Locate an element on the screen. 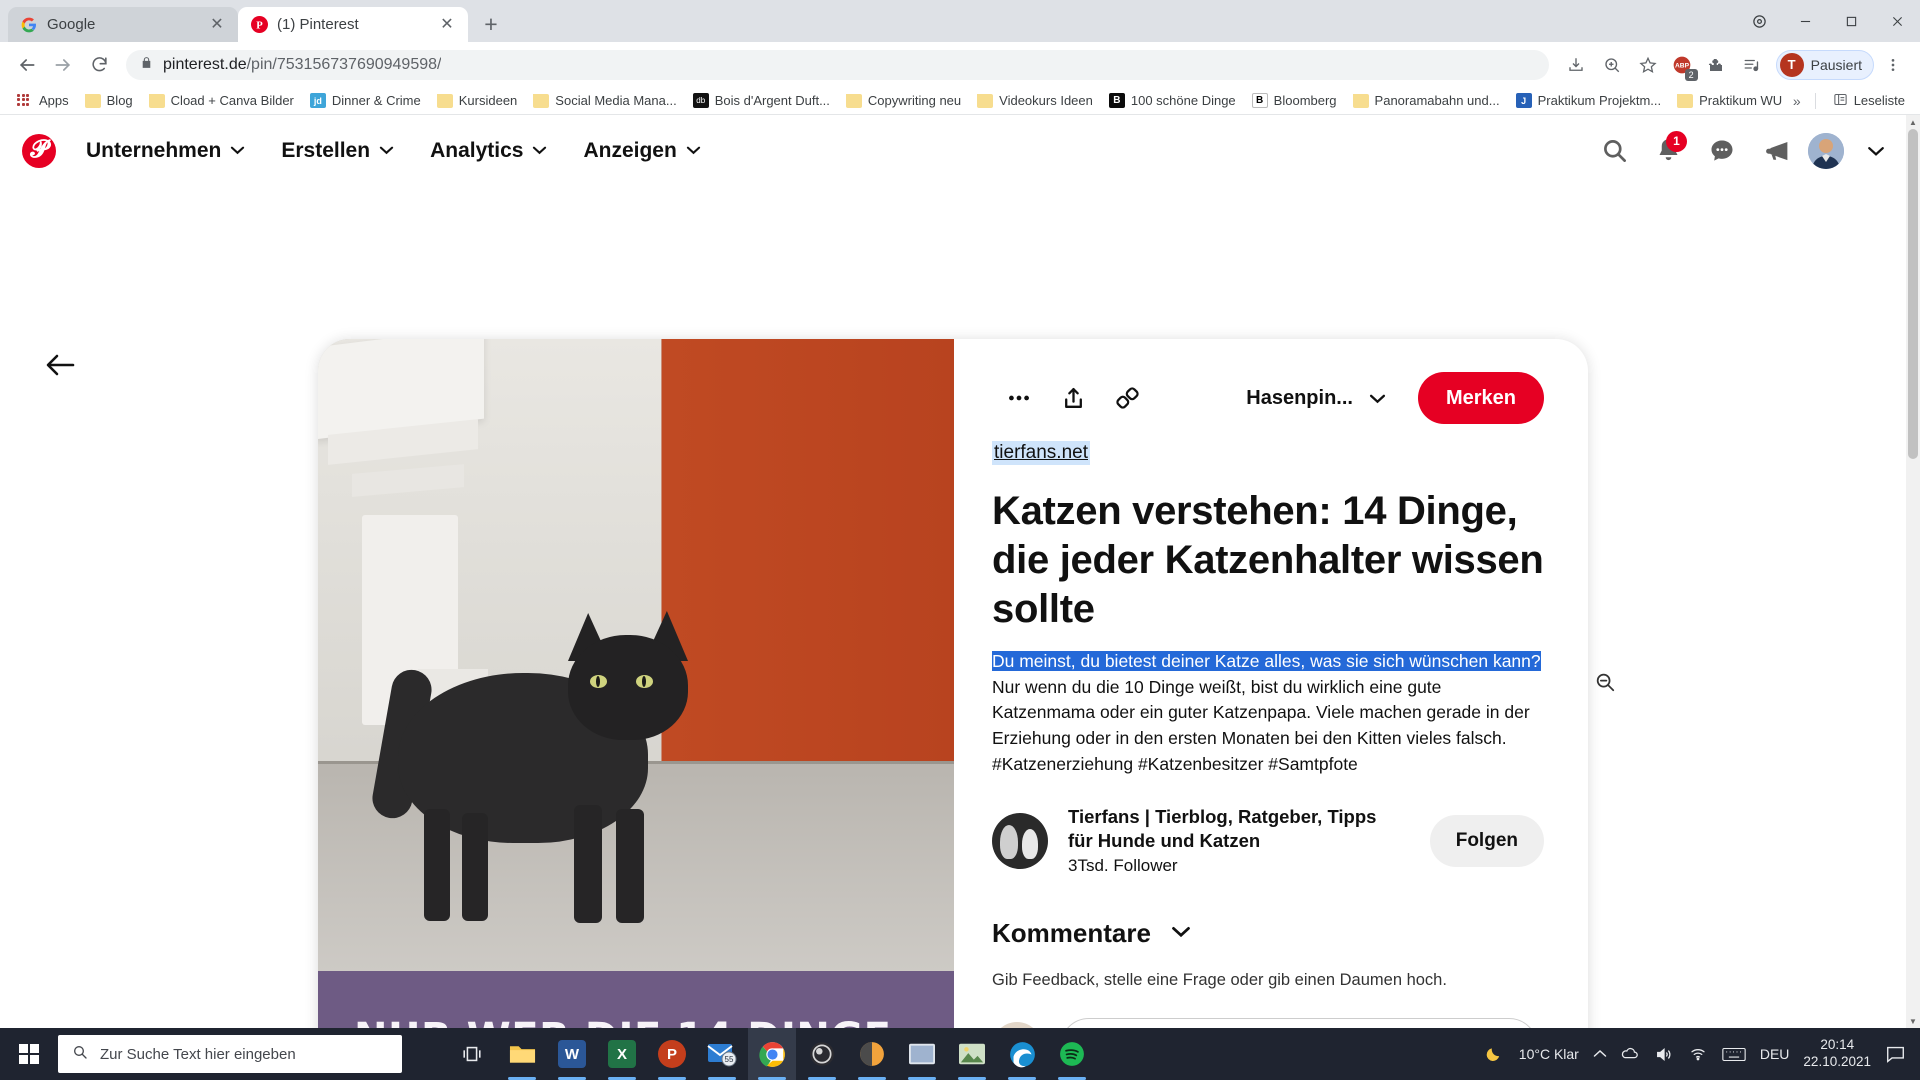  task-view-icon is located at coordinates (472, 1054).